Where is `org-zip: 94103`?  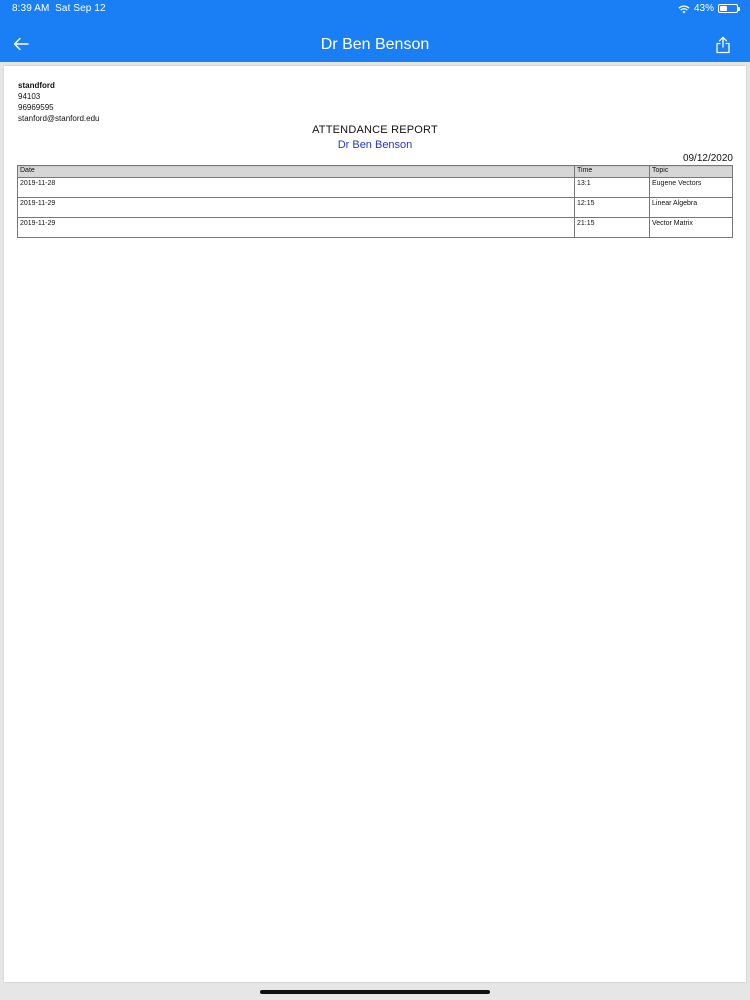 org-zip: 94103 is located at coordinates (29, 96).